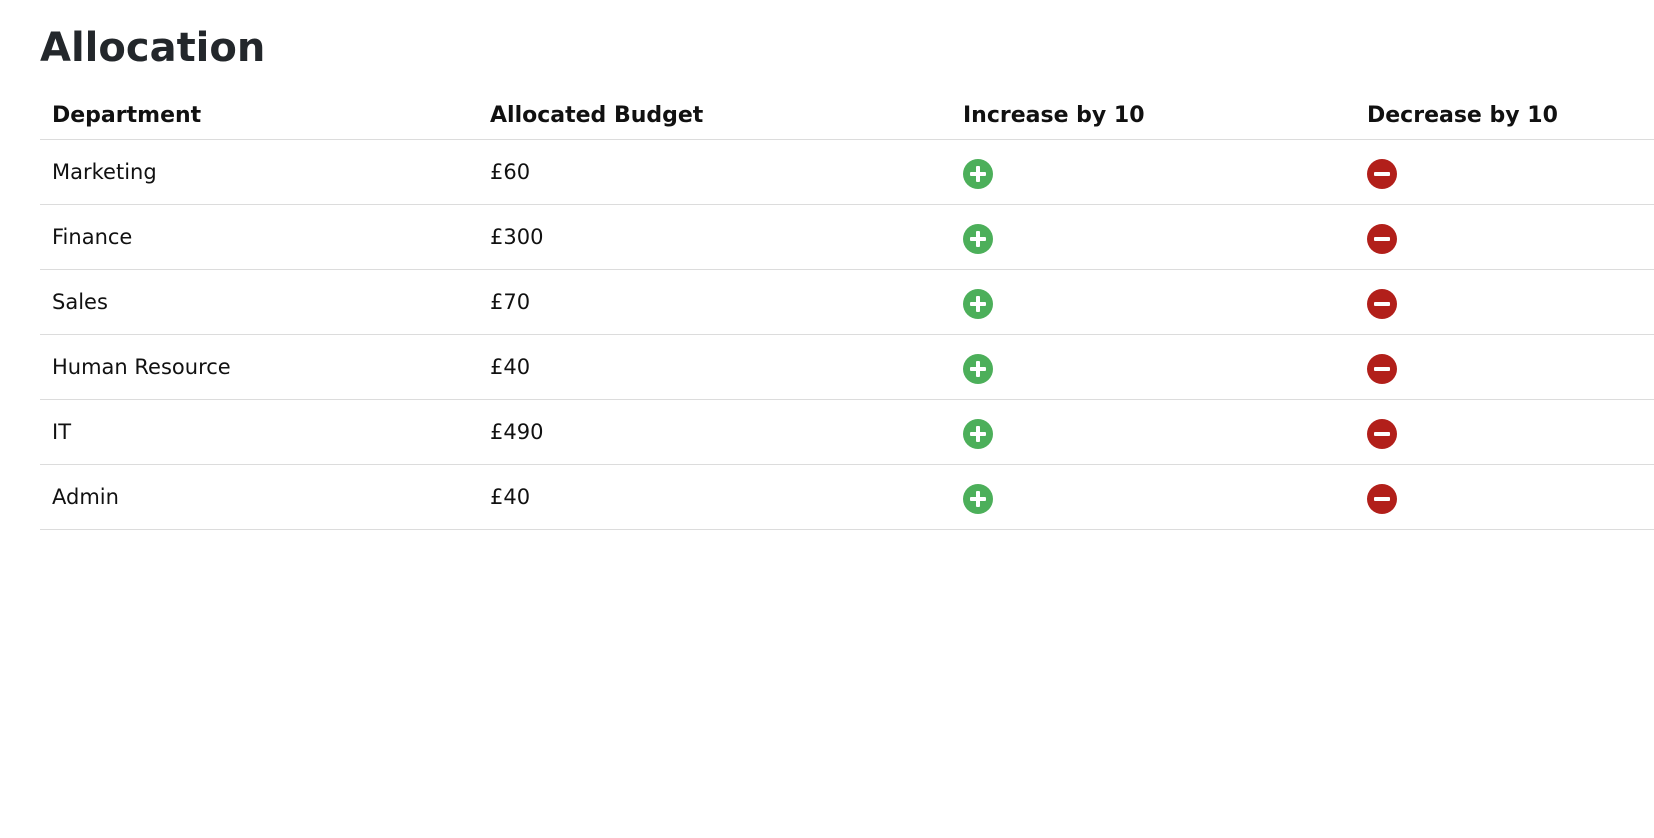 This screenshot has height=838, width=1654. What do you see at coordinates (259, 497) in the screenshot?
I see `department-cell: Admin` at bounding box center [259, 497].